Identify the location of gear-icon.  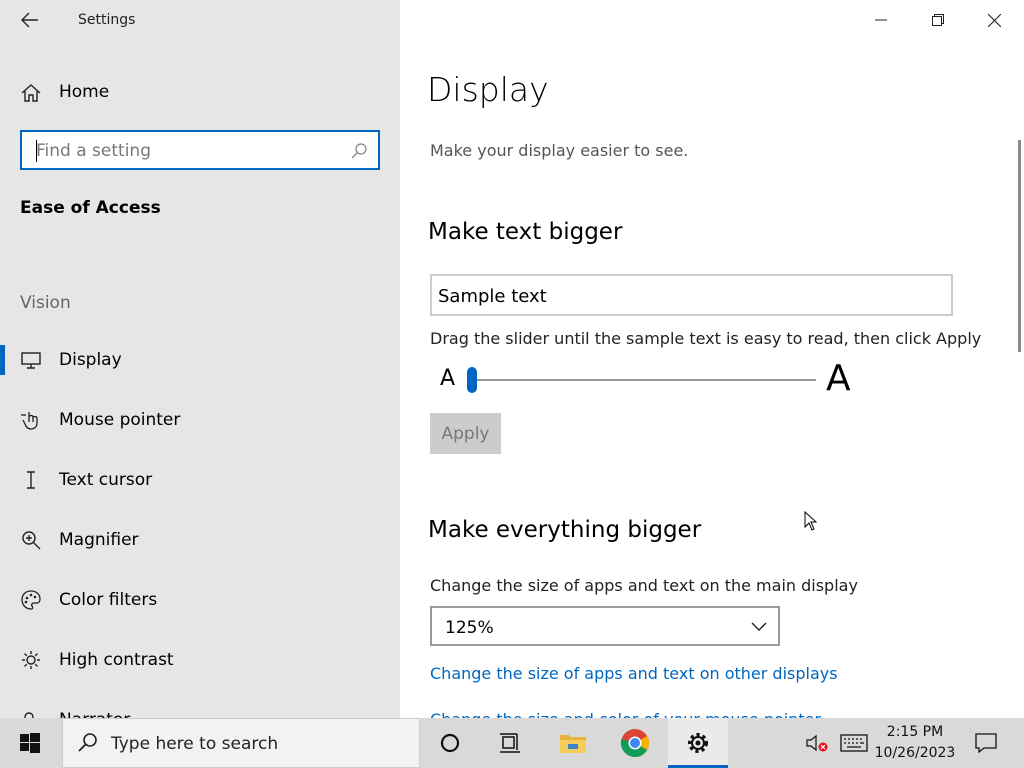
(698, 743).